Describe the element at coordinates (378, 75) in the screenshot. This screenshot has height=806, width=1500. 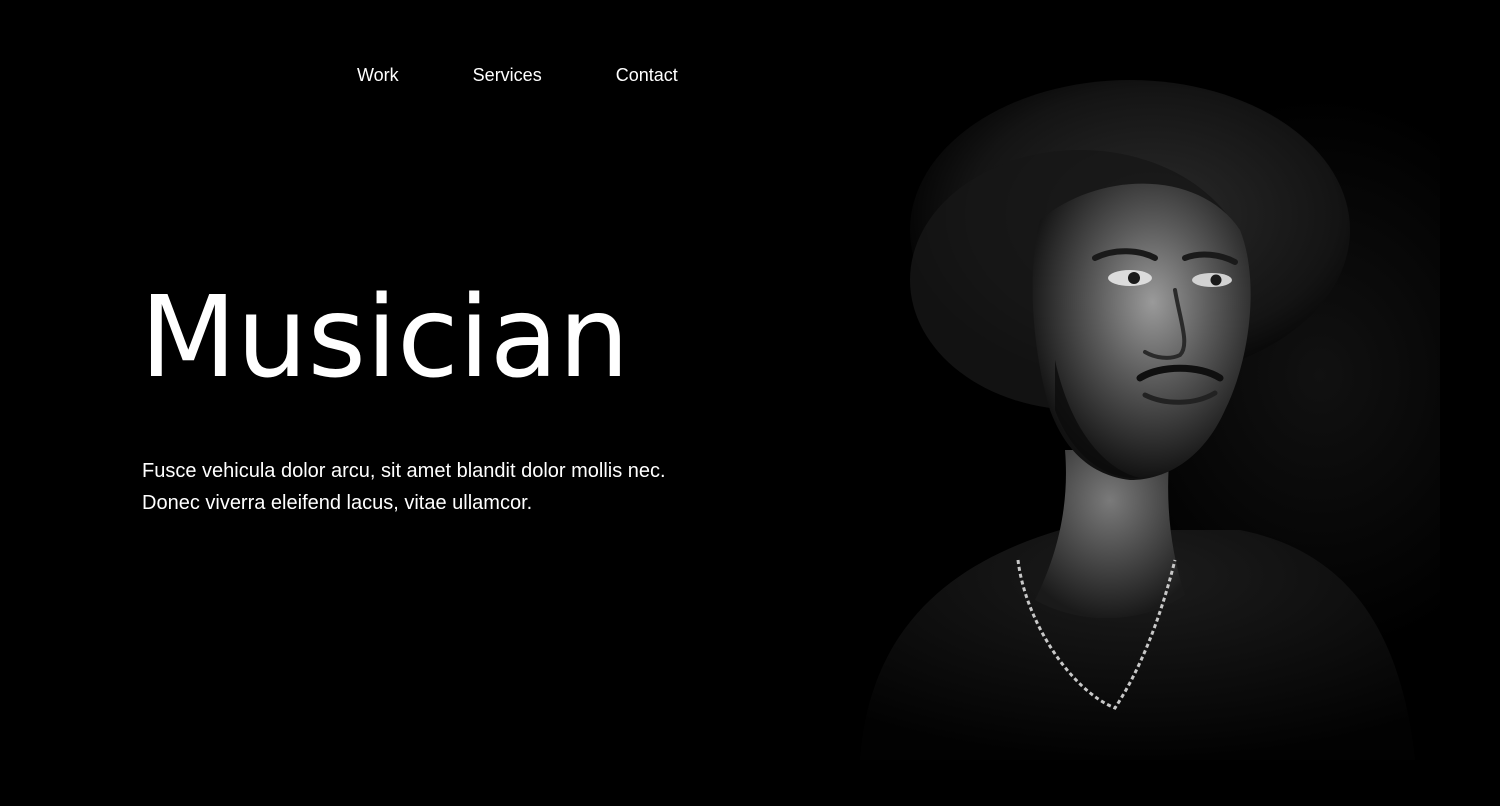
I see `nav-link-work: Work` at that location.